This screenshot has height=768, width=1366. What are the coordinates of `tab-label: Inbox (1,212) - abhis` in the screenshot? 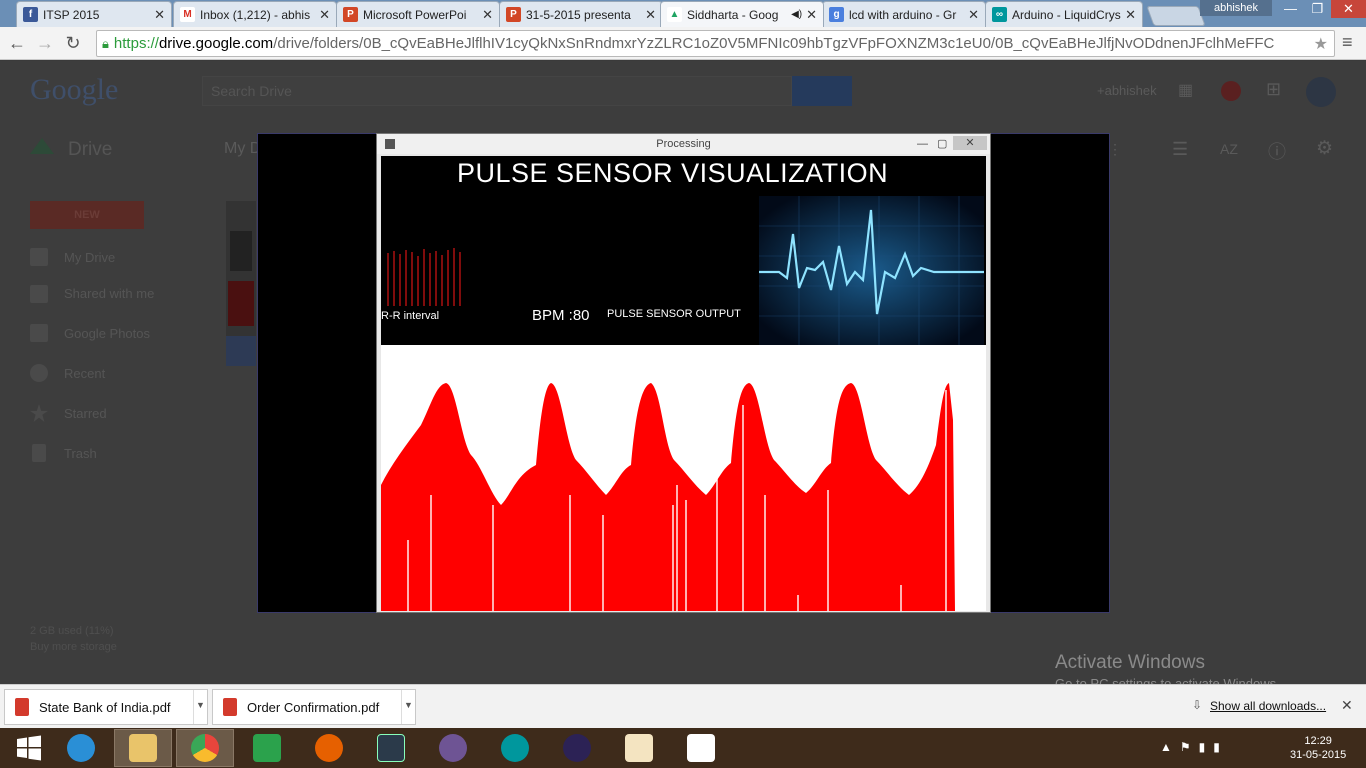 It's located at (255, 14).